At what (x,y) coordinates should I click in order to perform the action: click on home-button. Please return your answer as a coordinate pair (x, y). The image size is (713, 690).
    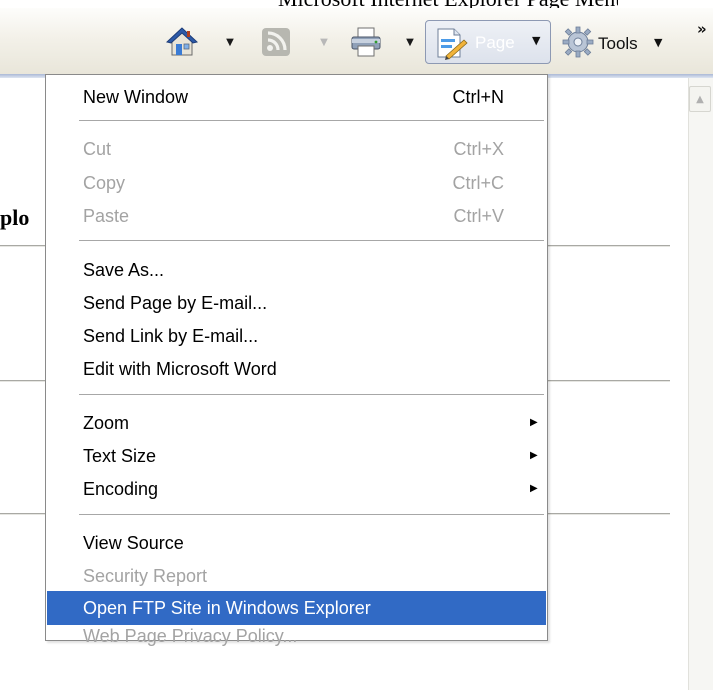
    Looking at the image, I should click on (182, 42).